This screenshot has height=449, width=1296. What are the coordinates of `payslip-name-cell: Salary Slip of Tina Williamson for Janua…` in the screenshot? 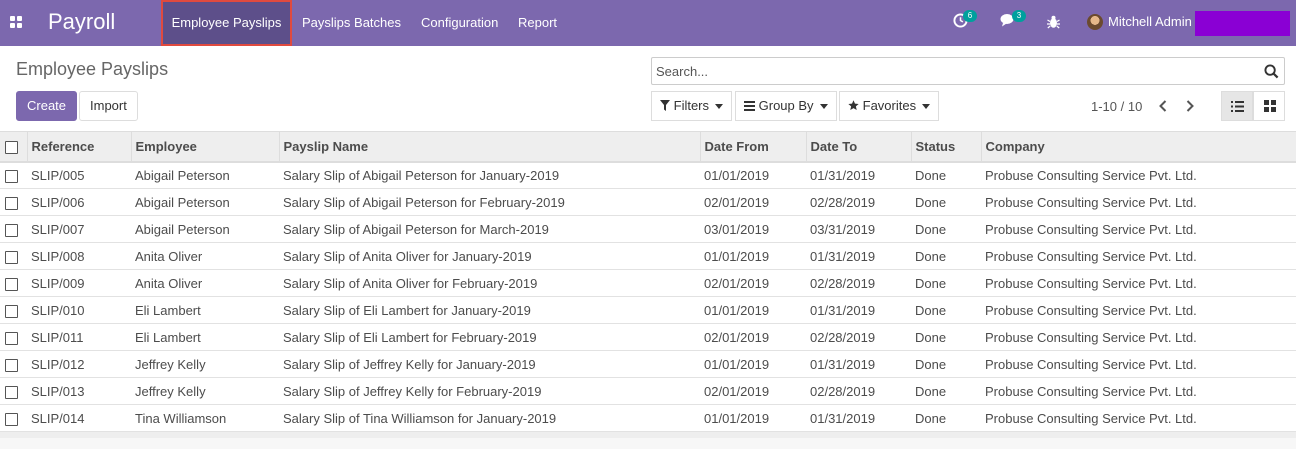 It's located at (420, 418).